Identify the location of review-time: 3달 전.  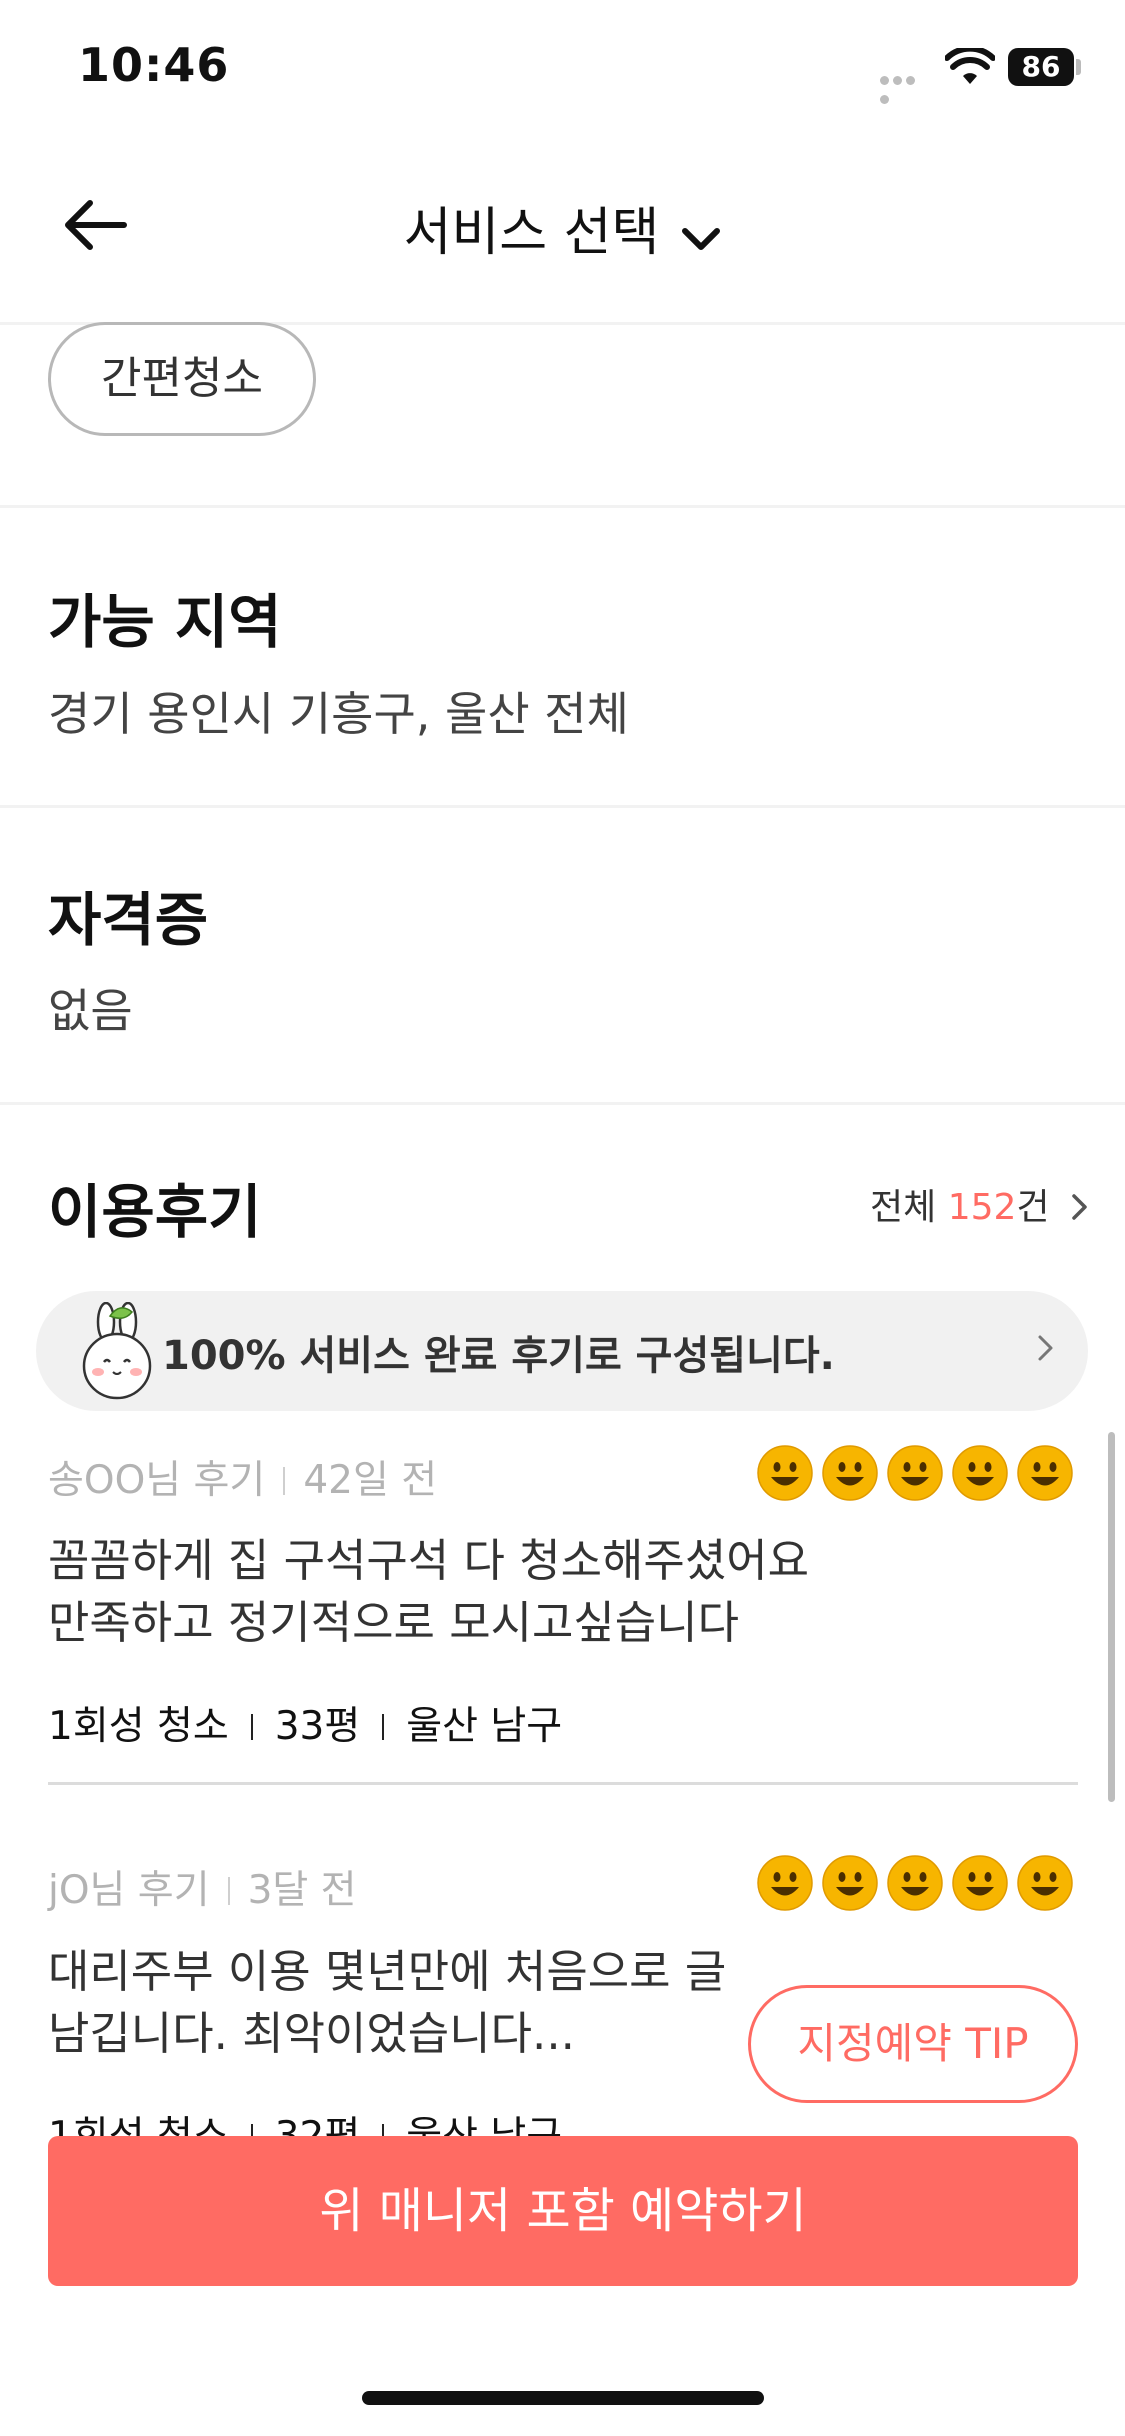
(302, 1890).